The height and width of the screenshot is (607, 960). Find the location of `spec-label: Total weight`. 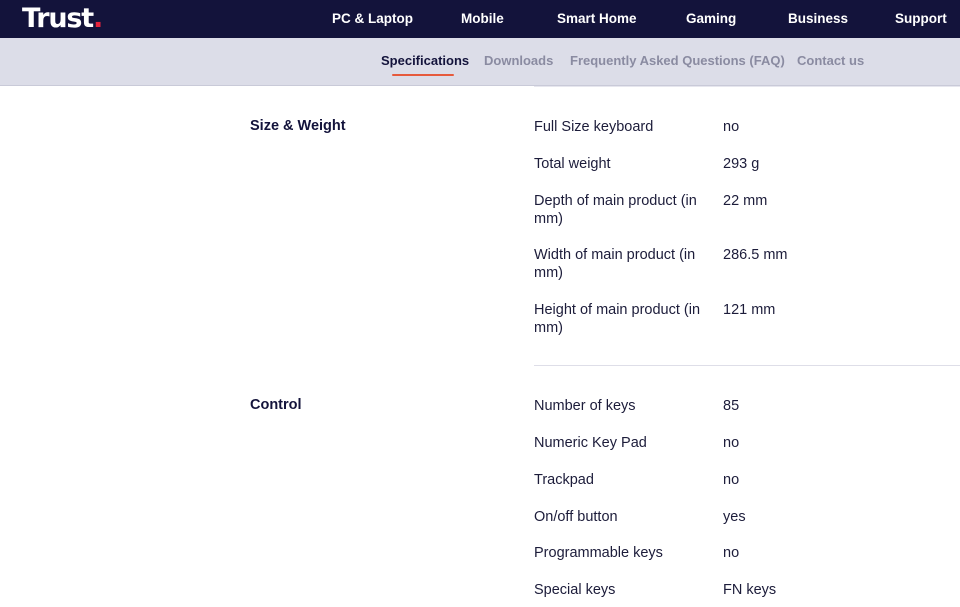

spec-label: Total weight is located at coordinates (572, 164).